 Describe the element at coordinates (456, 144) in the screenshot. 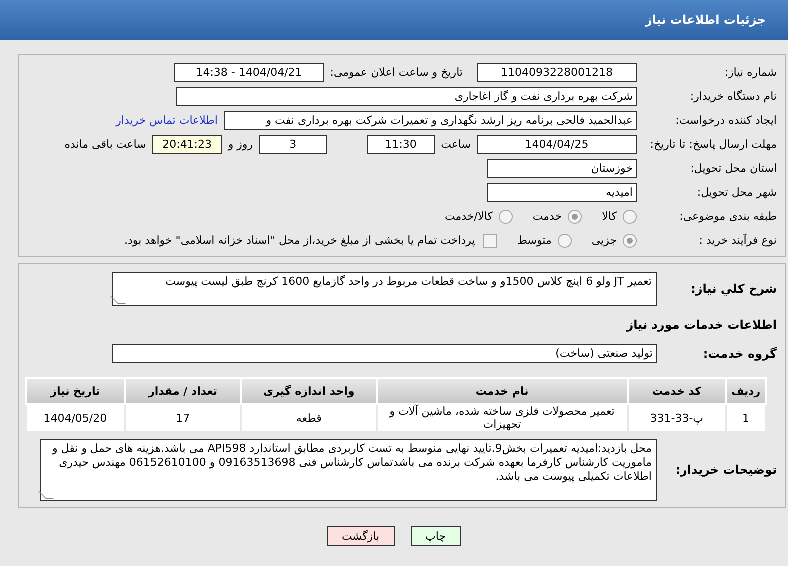

I see `field-label: ساعت` at that location.